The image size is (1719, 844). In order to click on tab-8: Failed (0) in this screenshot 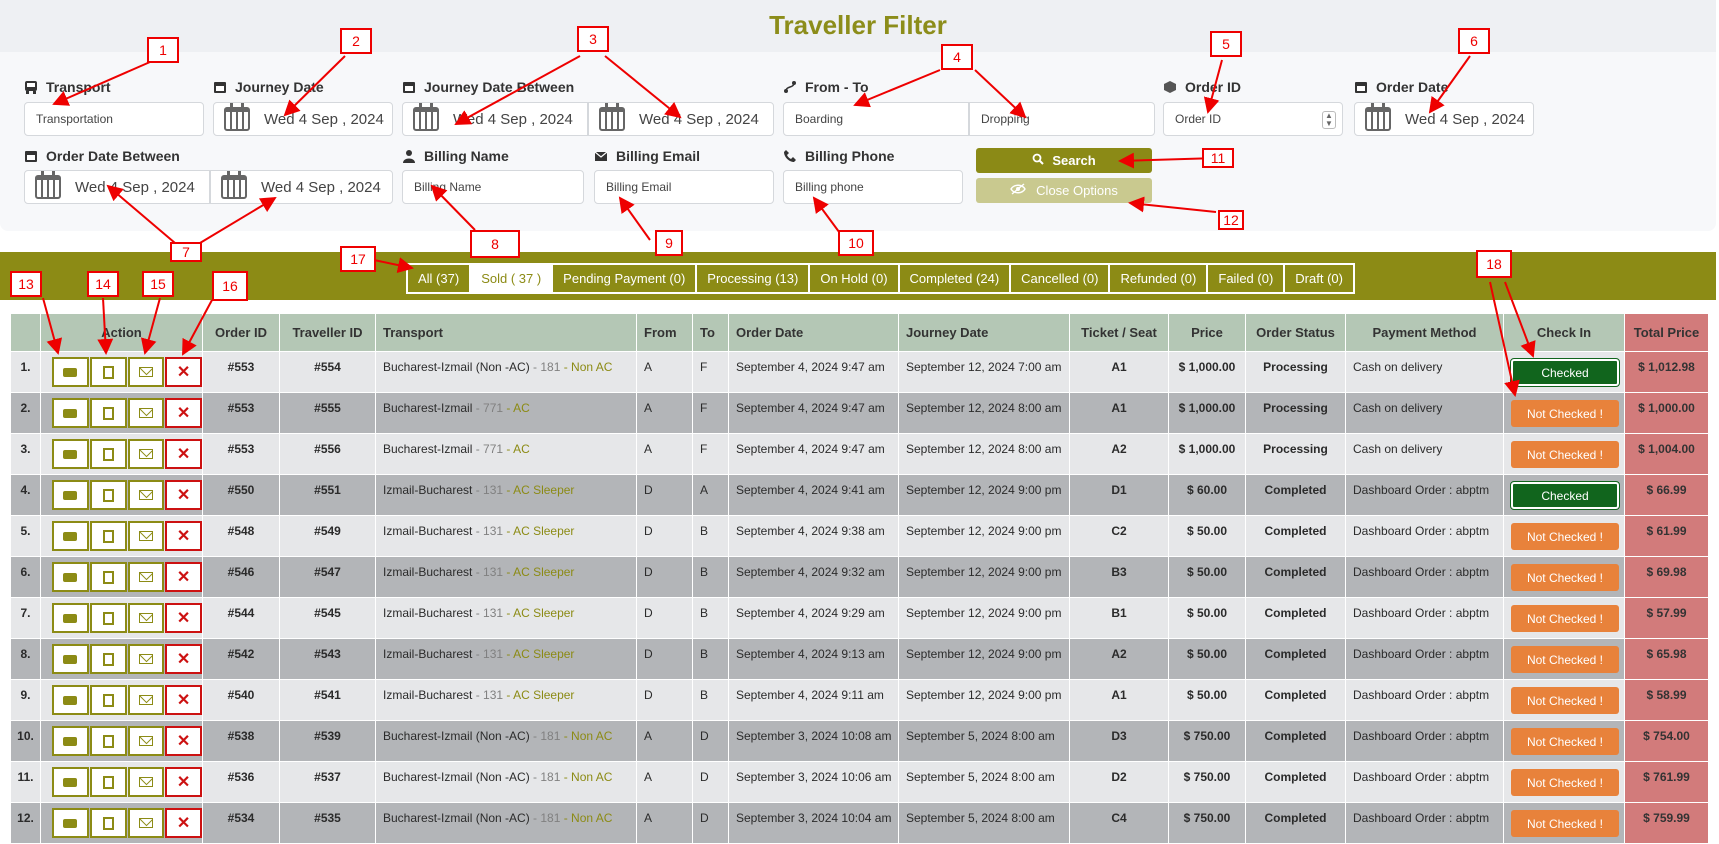, I will do `click(1246, 278)`.